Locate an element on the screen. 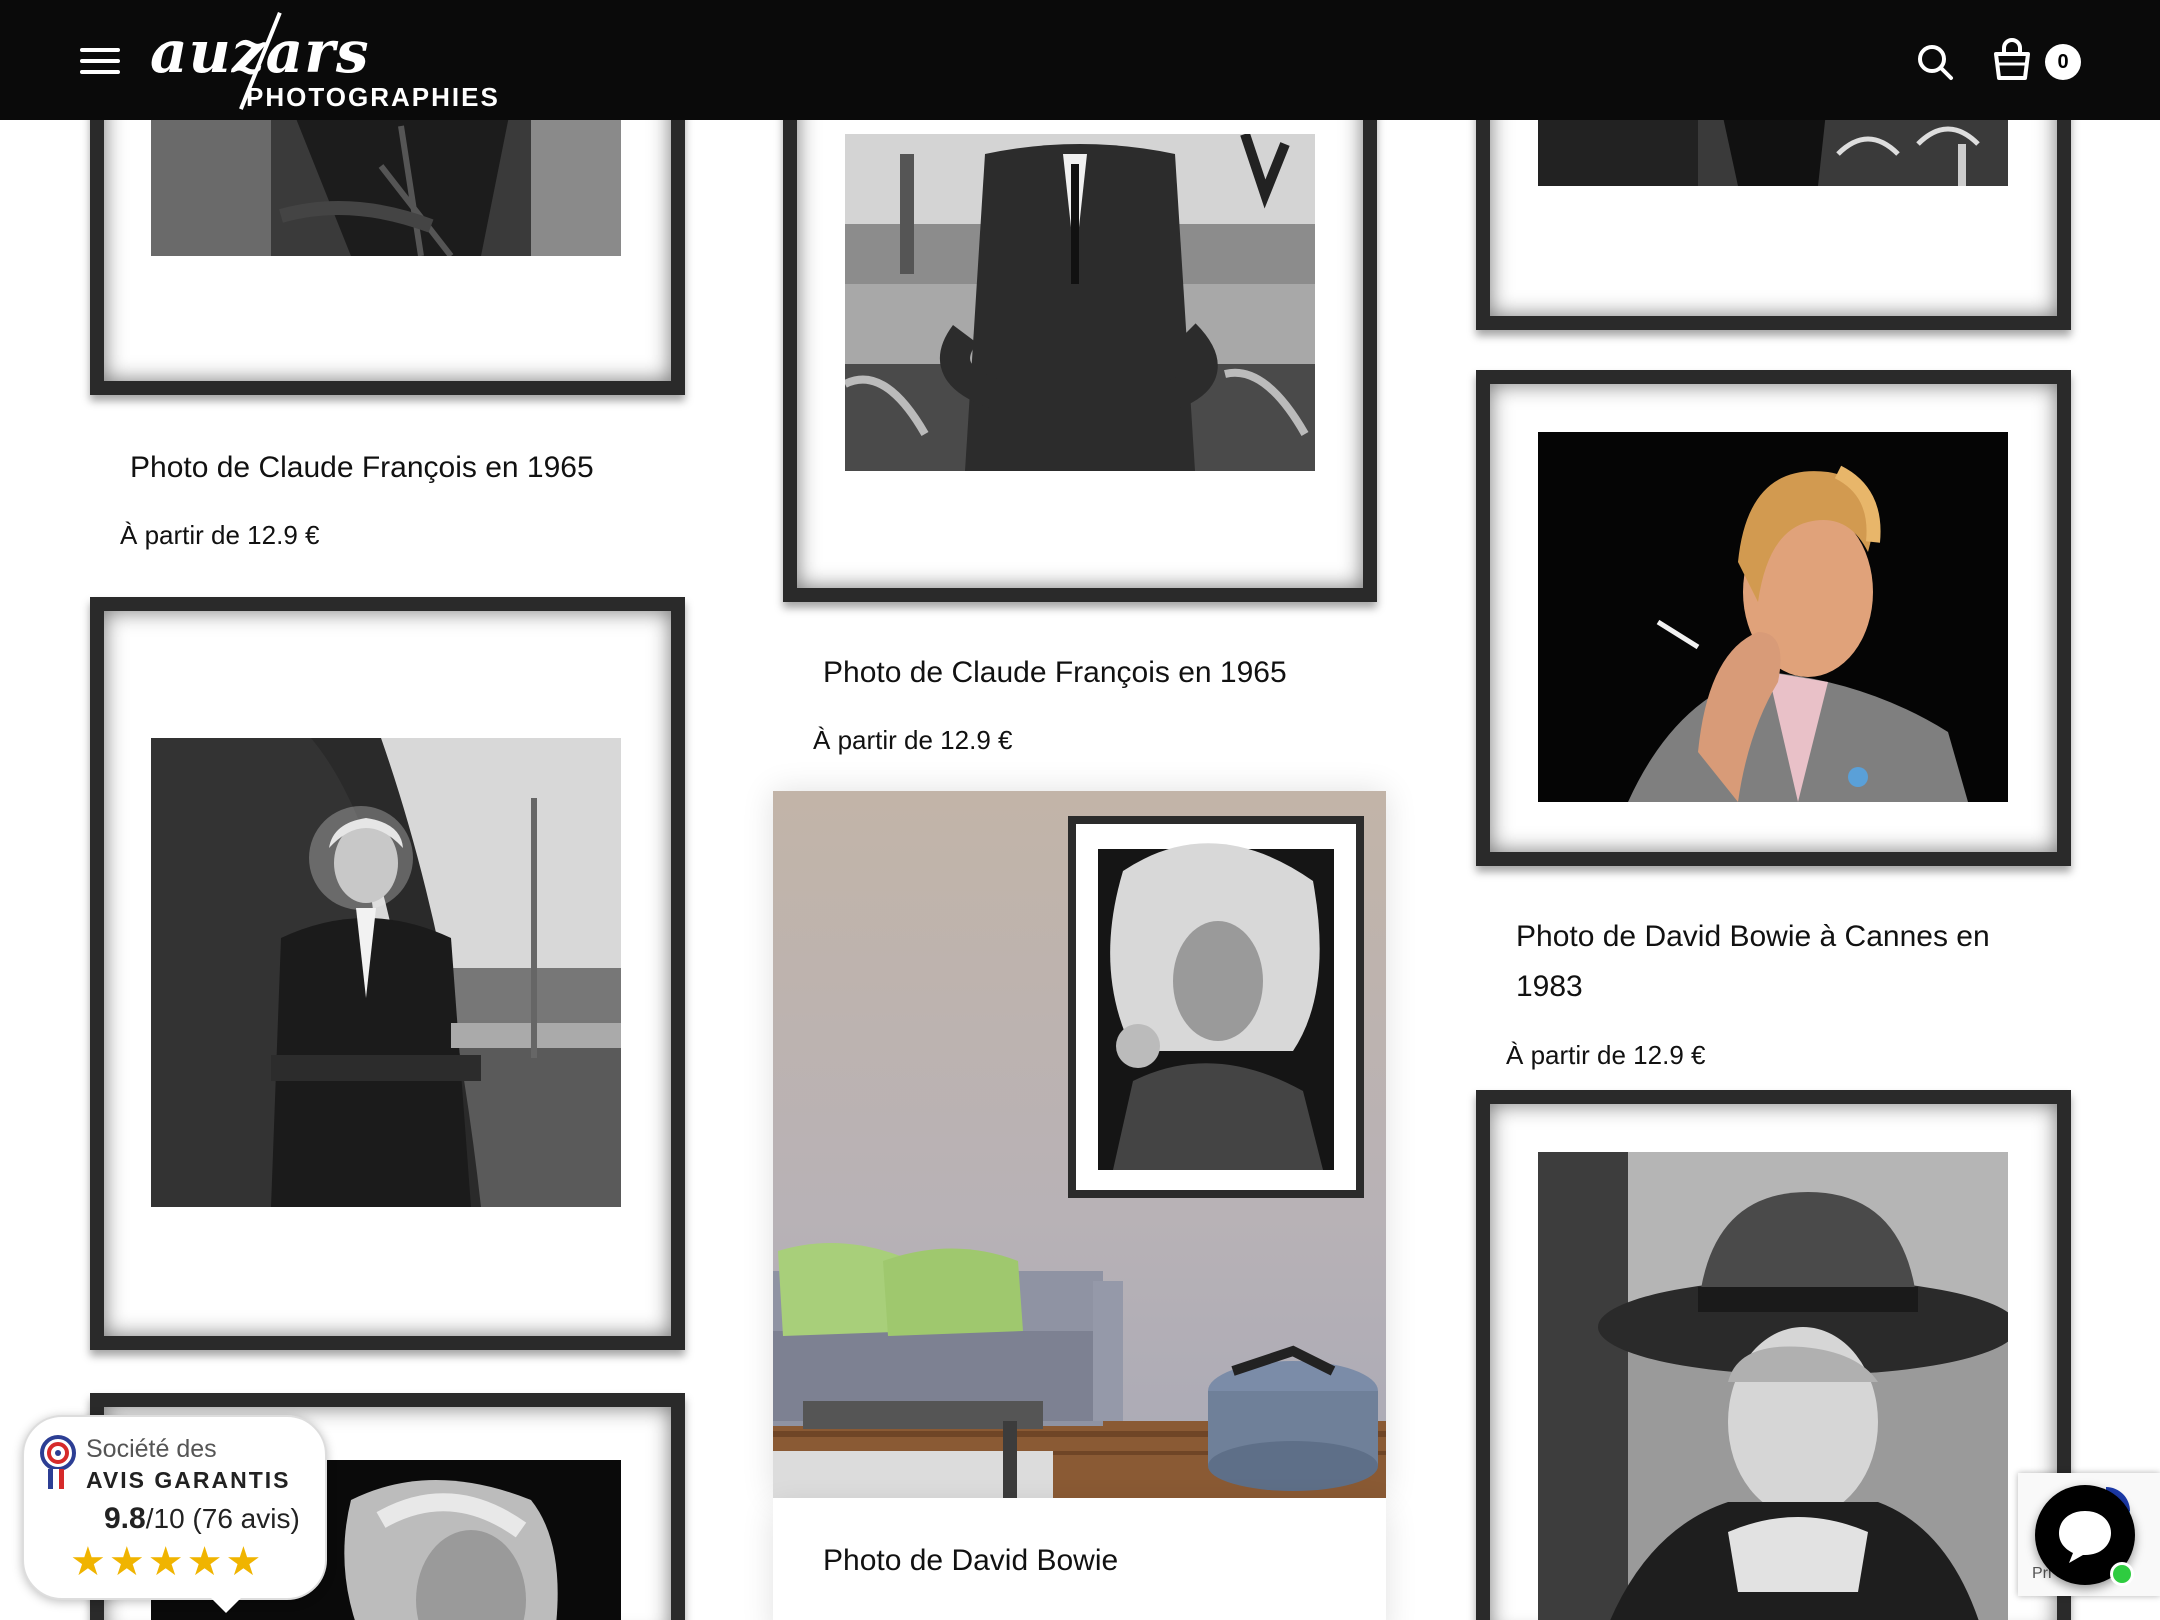  reviews-score-scale: /10 (76 avis) is located at coordinates (222, 1518).